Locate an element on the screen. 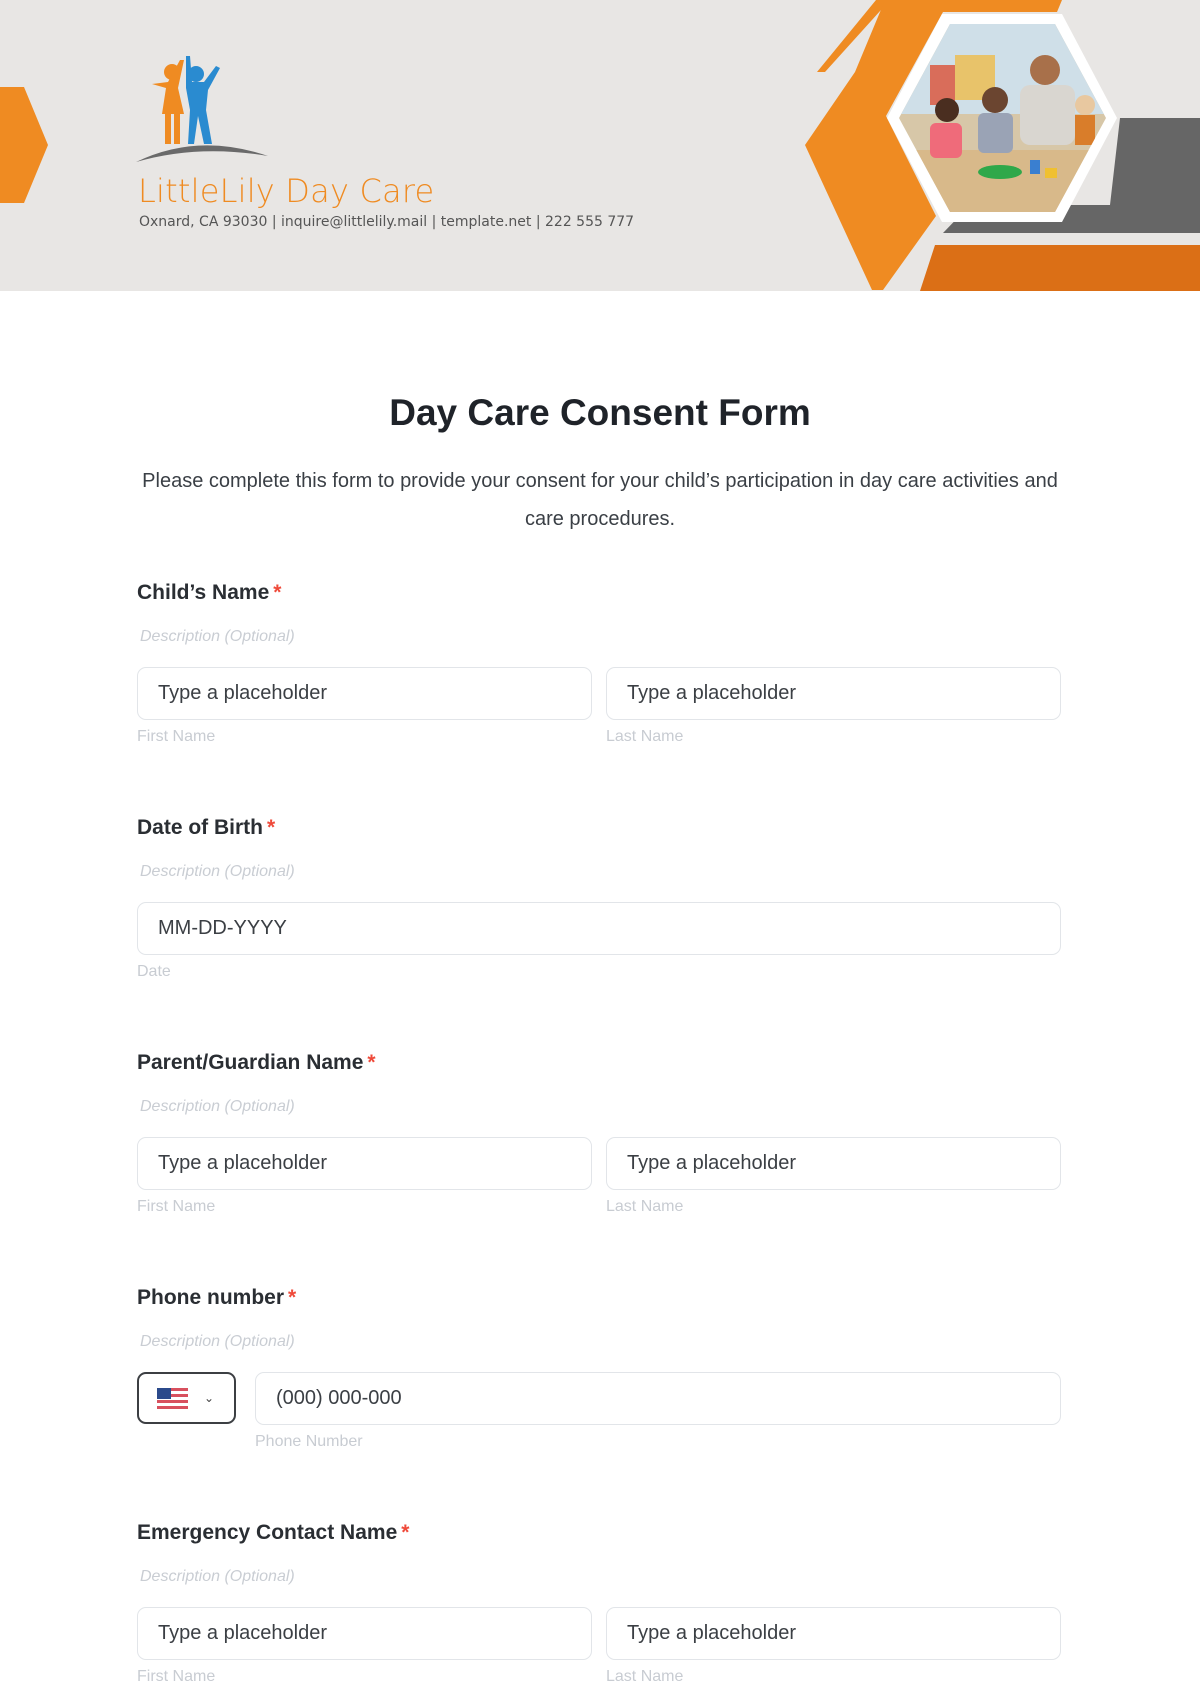 The image size is (1200, 1702). chevron-down-icon: ⌄ is located at coordinates (209, 1398).